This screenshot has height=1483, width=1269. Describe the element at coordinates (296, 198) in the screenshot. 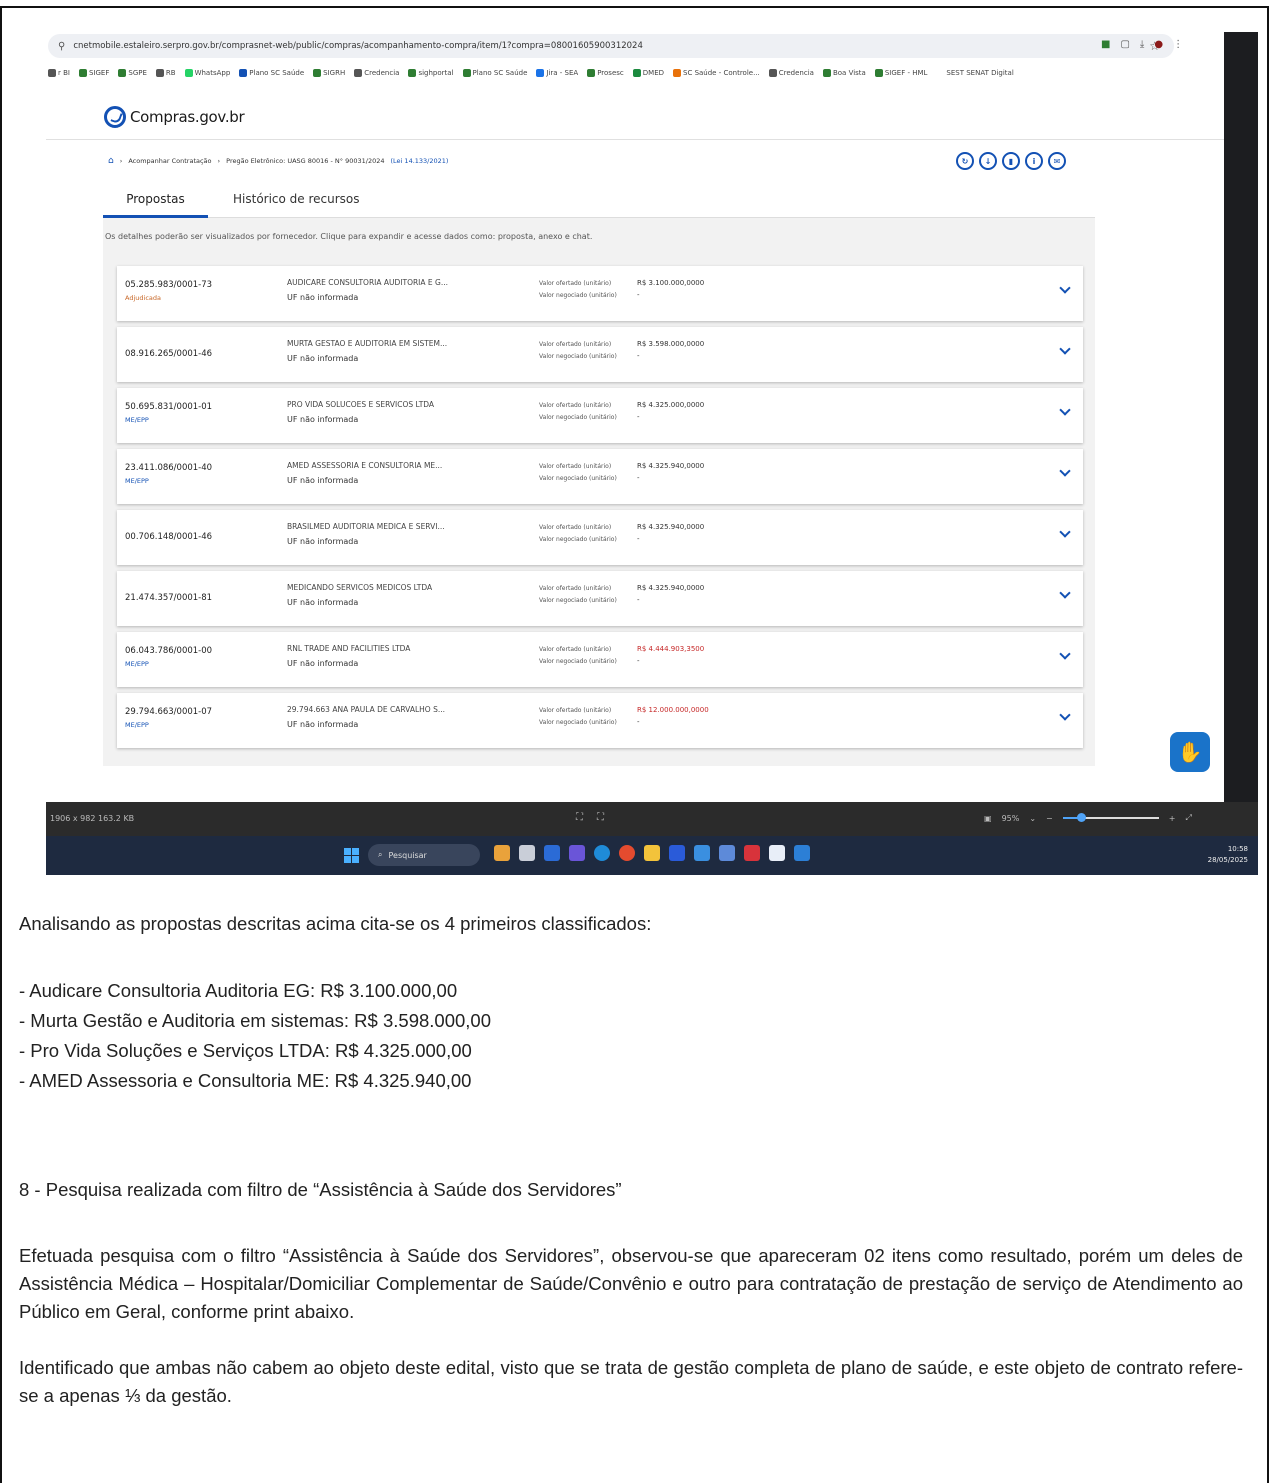

I see `tab-historico-recursos: Histórico de recursos` at that location.